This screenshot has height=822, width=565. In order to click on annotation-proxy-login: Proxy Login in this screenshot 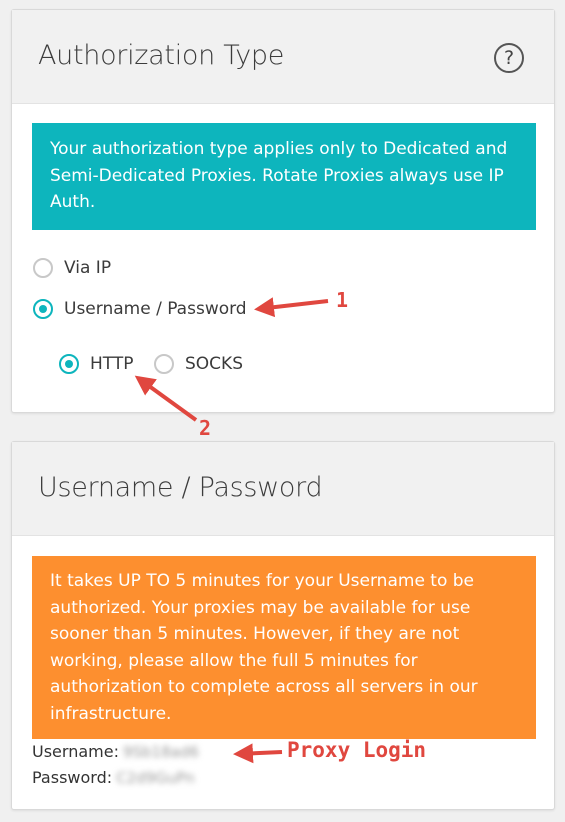, I will do `click(357, 750)`.